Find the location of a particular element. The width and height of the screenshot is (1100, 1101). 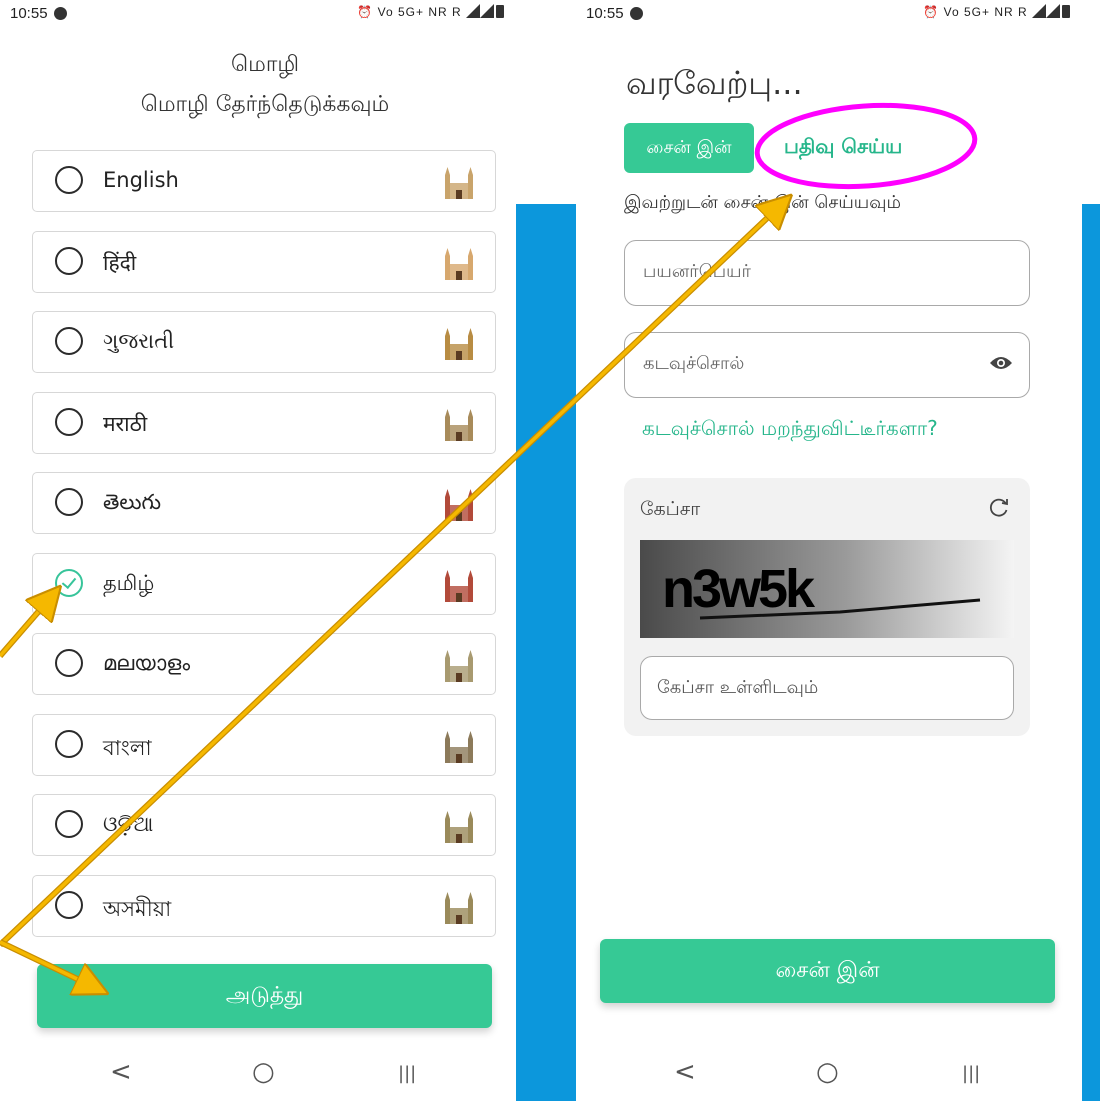

password-field: கடவுச்சொல் is located at coordinates (827, 365).